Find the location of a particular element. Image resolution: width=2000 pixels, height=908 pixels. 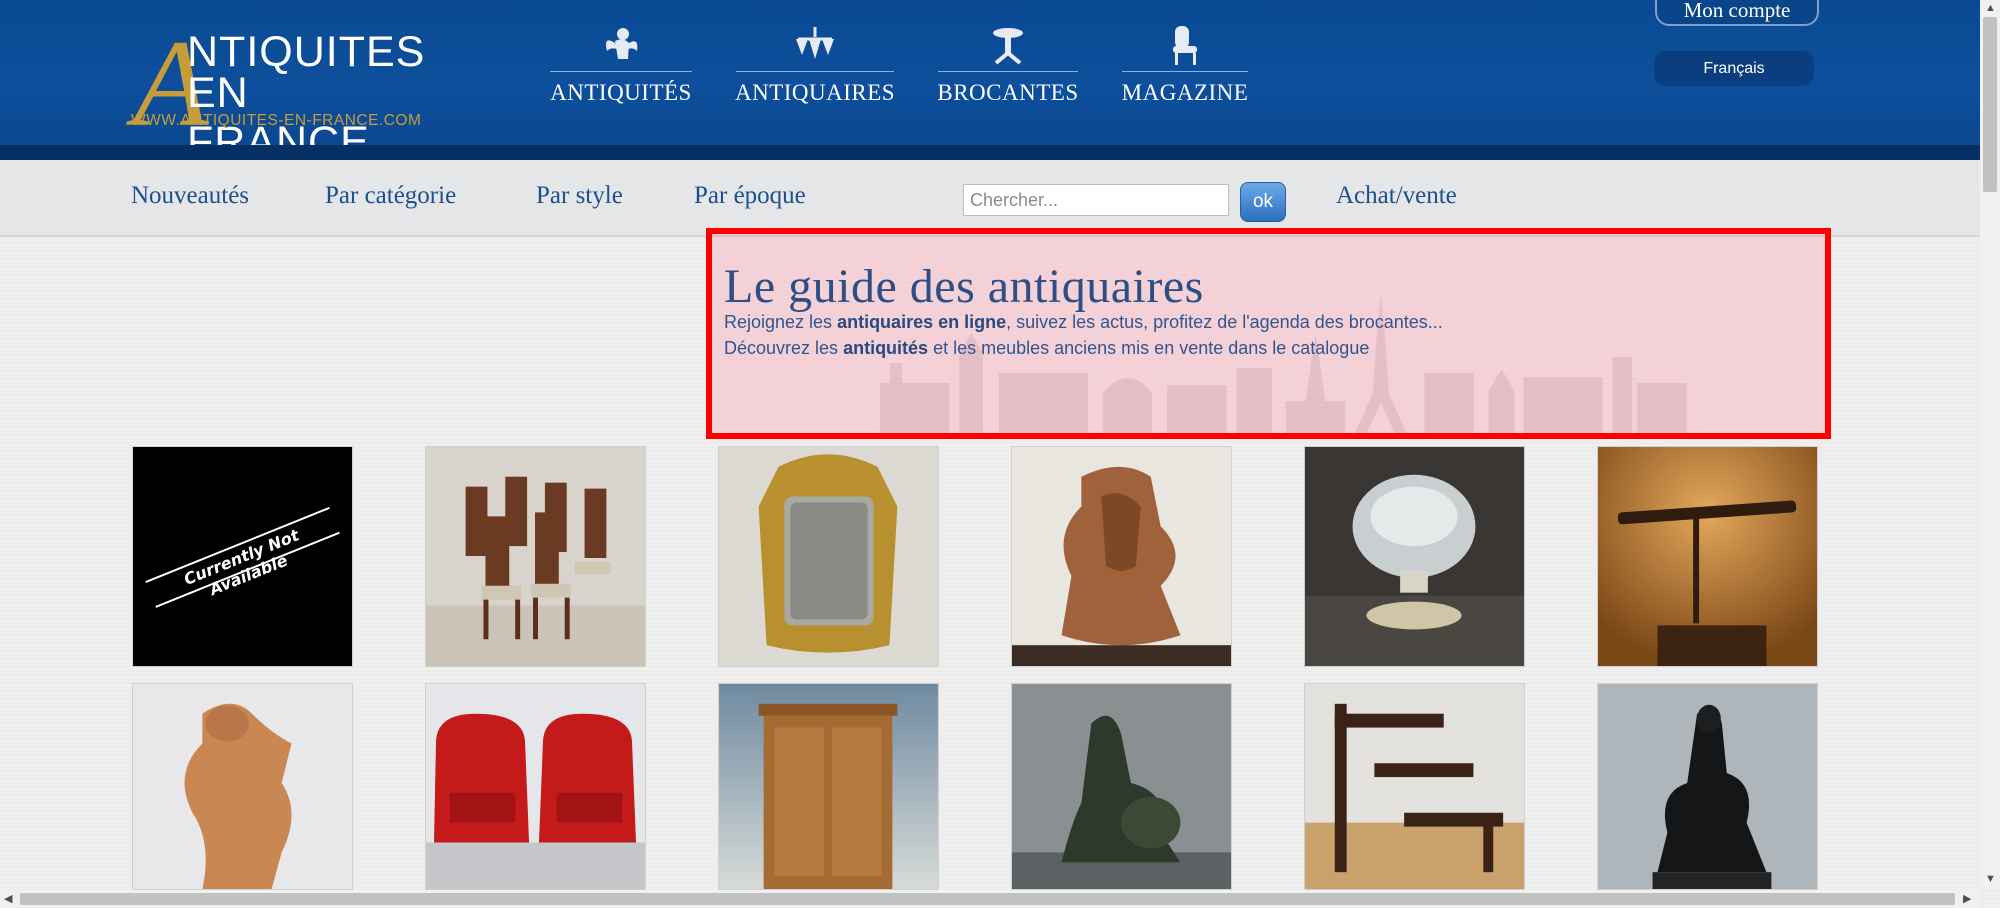

scroll-down-arrow-icon: ▼ is located at coordinates (1990, 879).